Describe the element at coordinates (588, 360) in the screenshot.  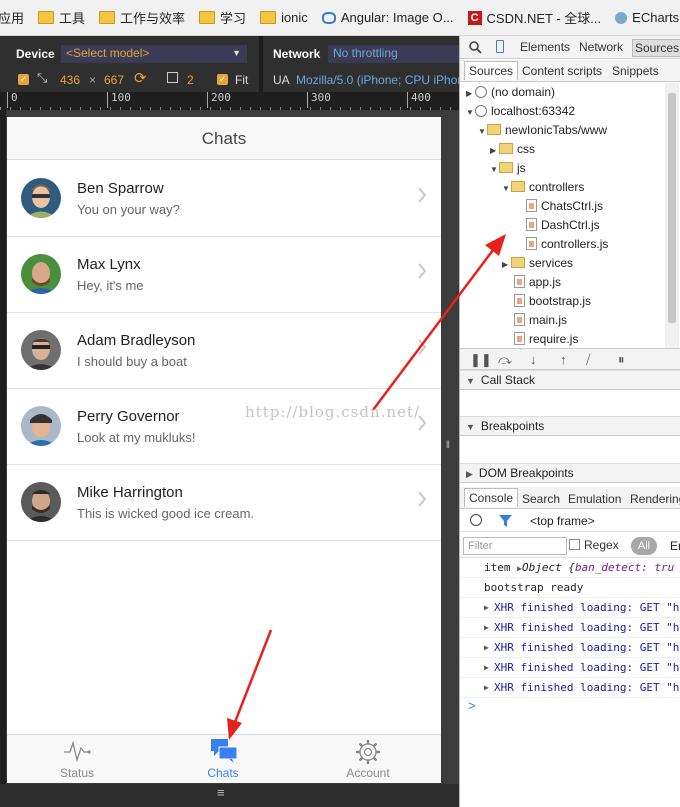
I see `deactivate-breakpoints-icon: ⧸` at that location.